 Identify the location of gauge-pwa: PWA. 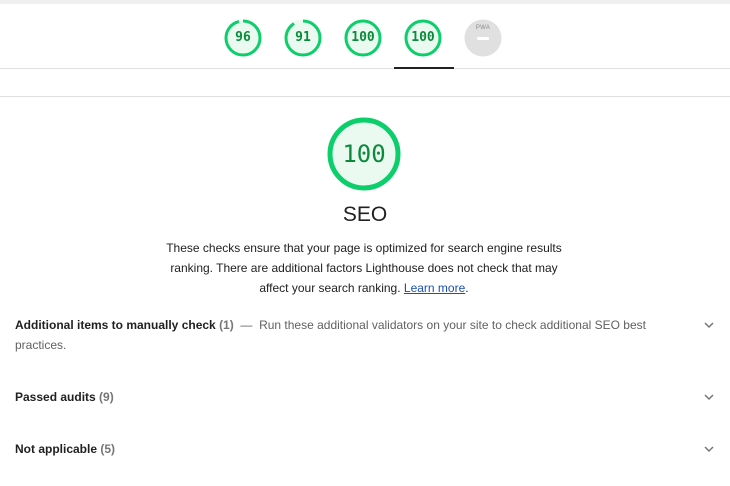
(483, 38).